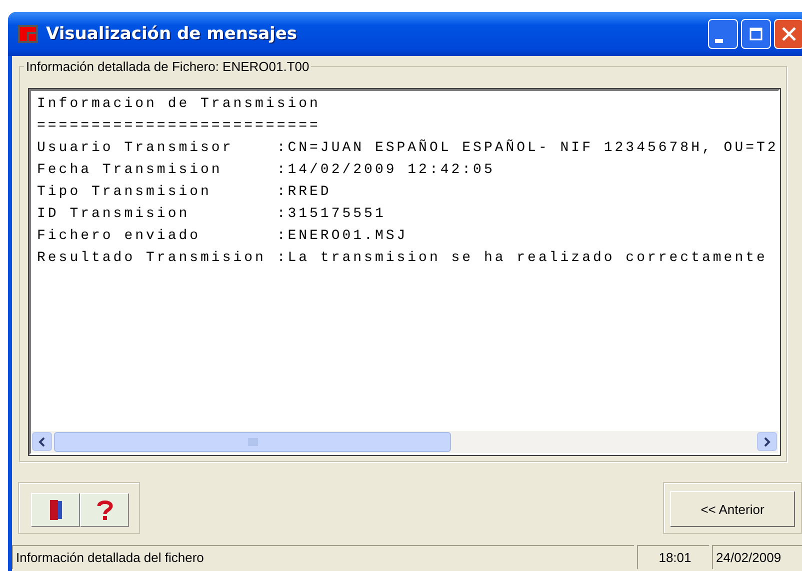 The width and height of the screenshot is (802, 571). I want to click on scroll-right-button, so click(767, 441).